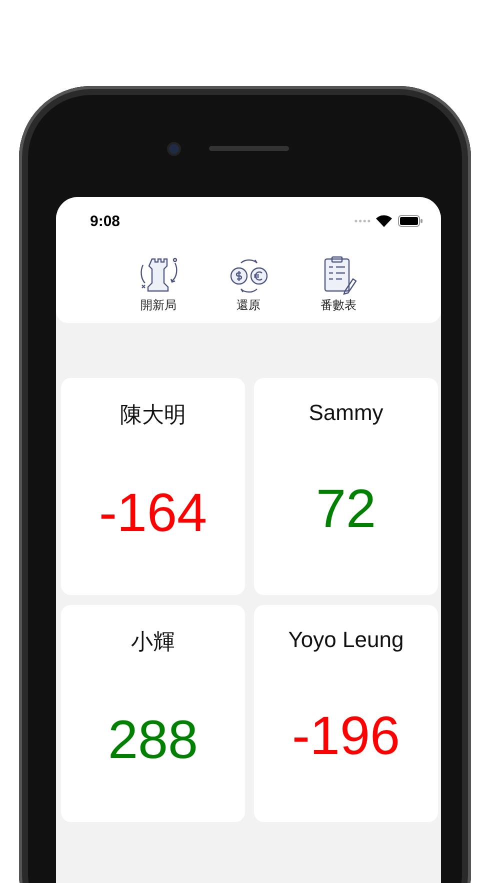 This screenshot has height=883, width=497. What do you see at coordinates (153, 415) in the screenshot?
I see `player-name: 陳大明` at bounding box center [153, 415].